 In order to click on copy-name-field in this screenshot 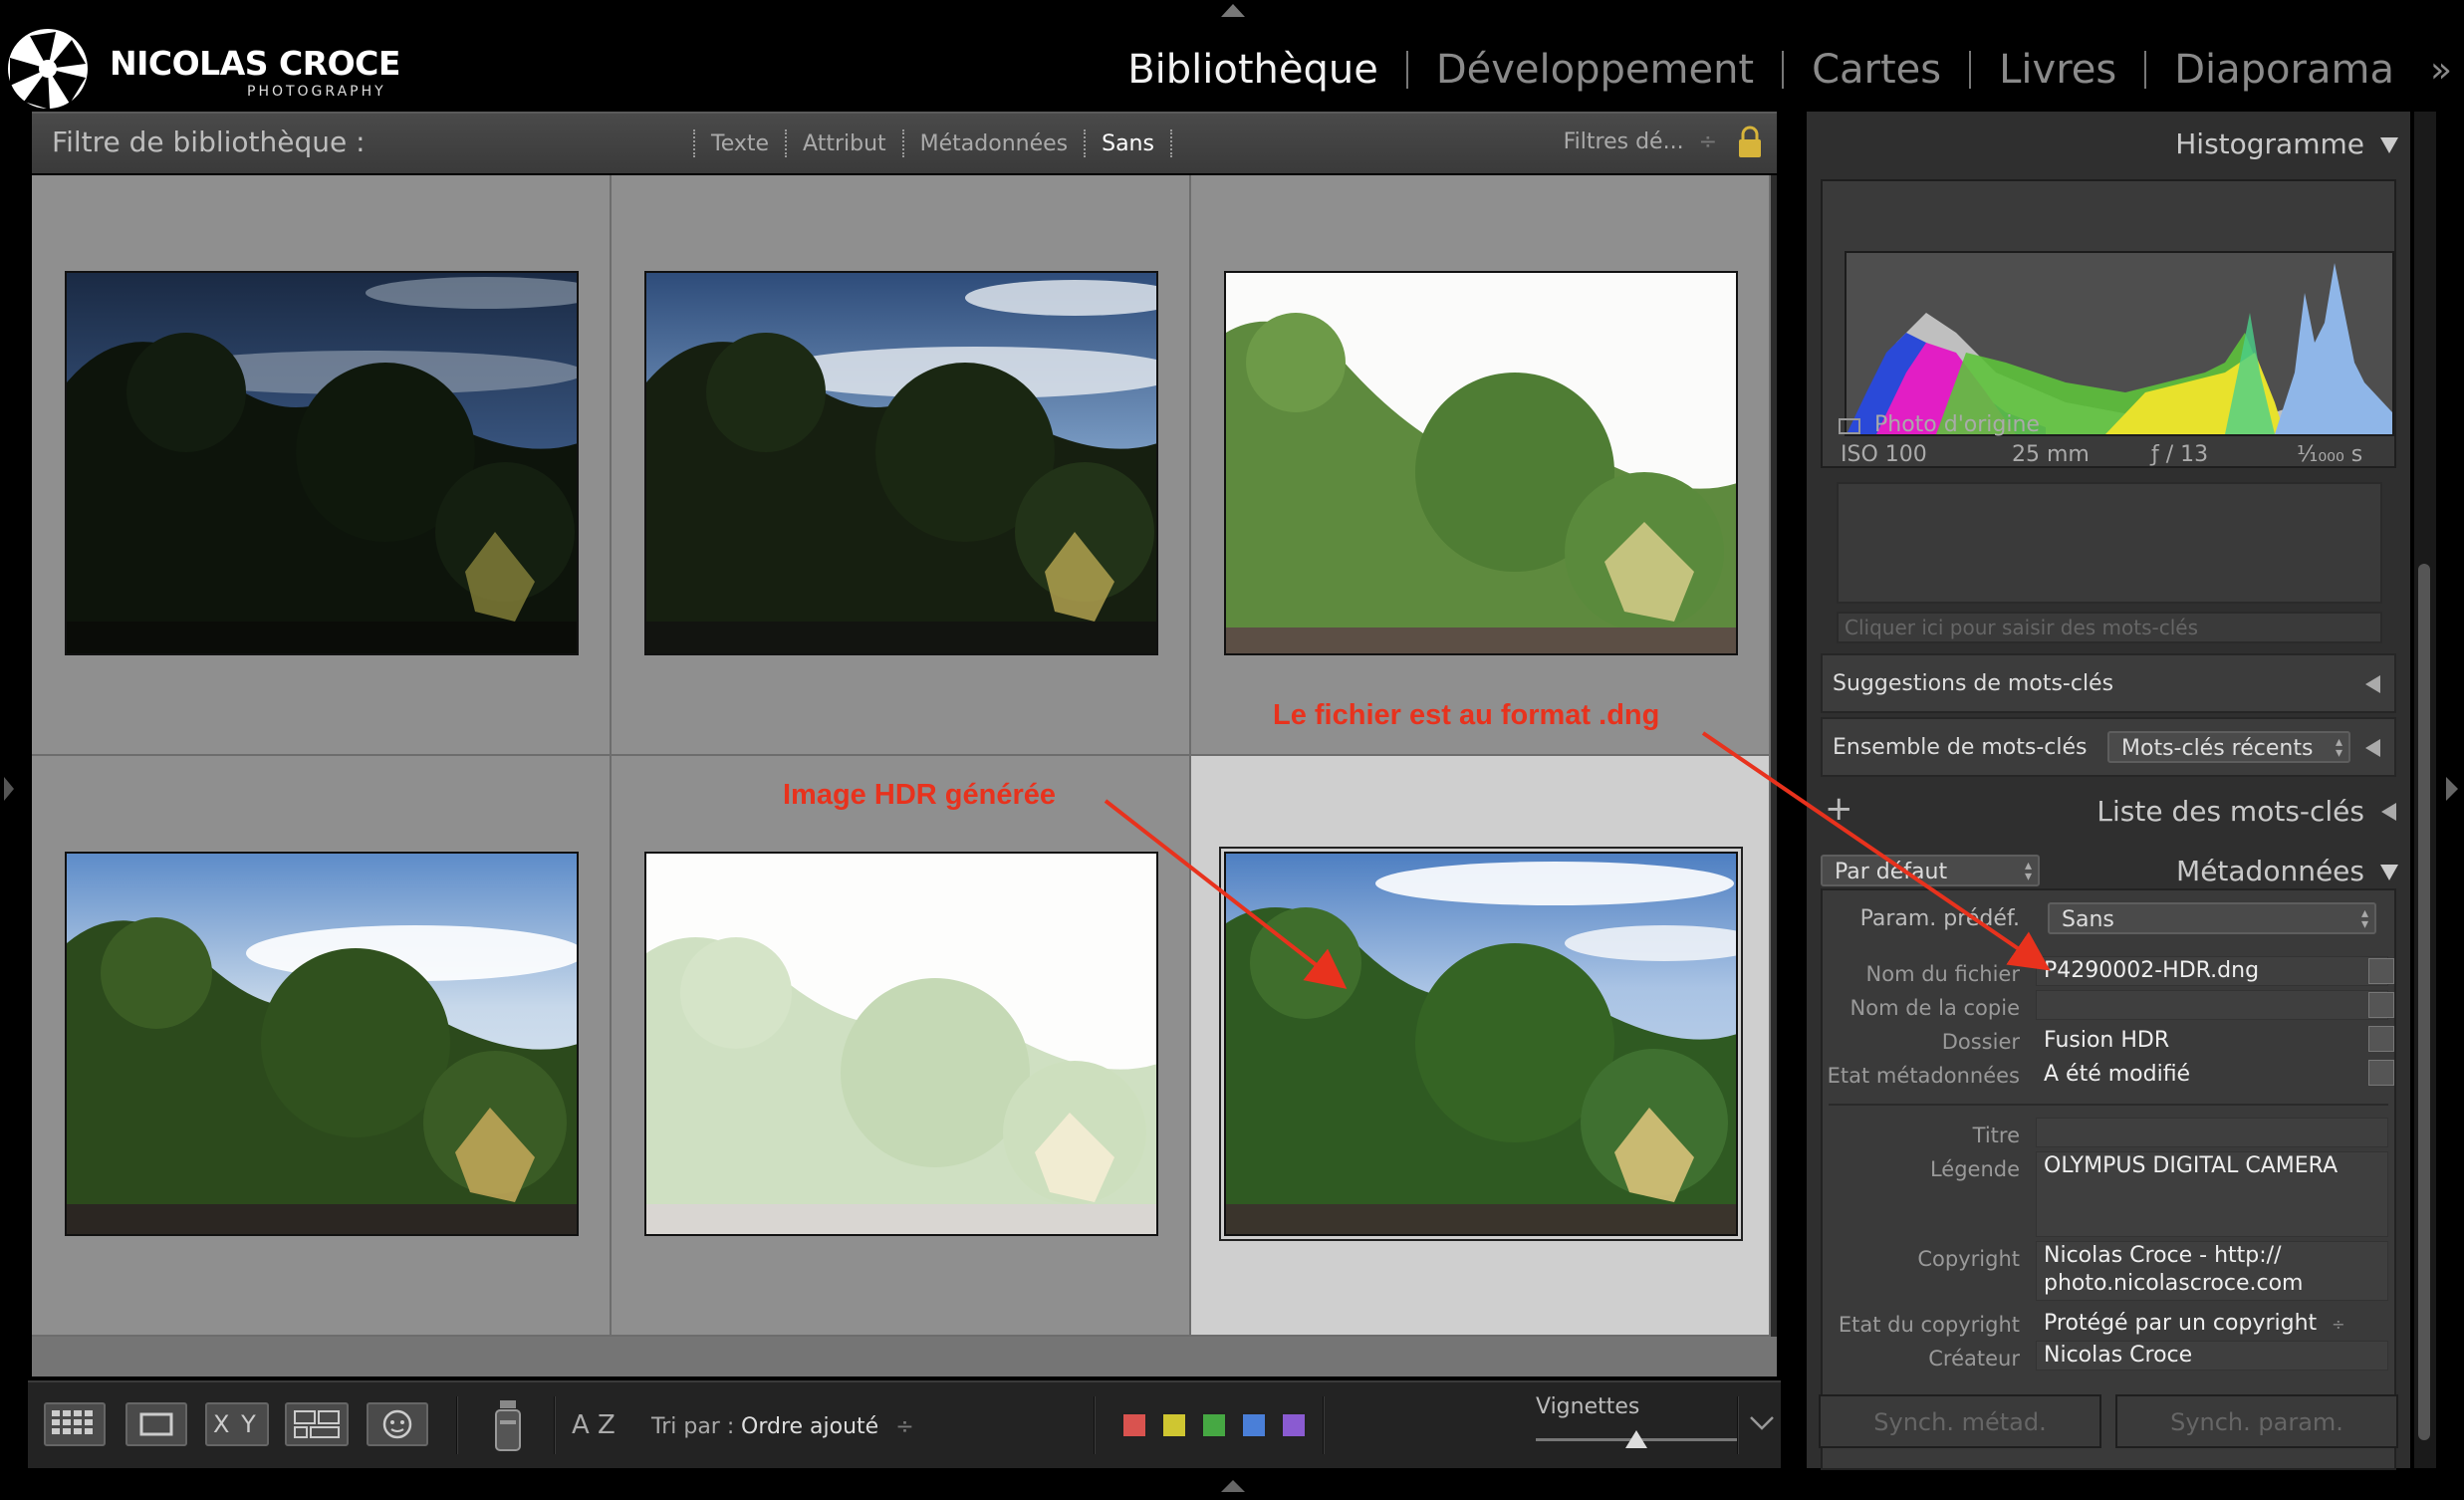, I will do `click(2212, 1005)`.